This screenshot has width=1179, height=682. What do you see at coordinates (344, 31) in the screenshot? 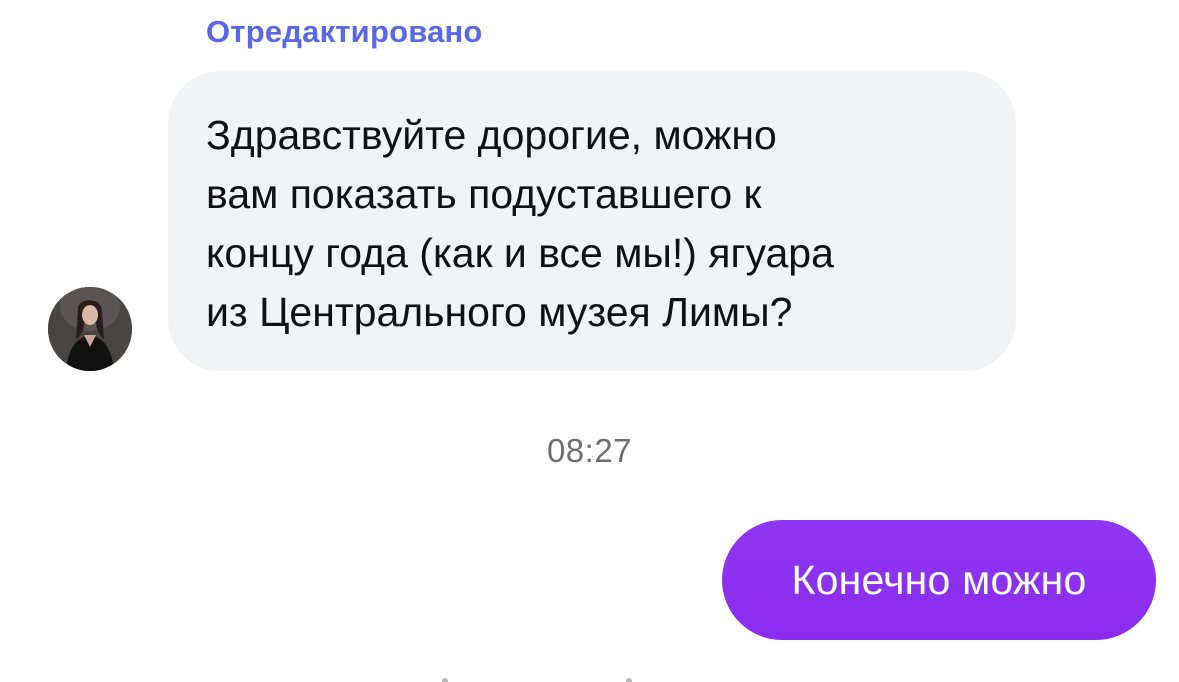
I see `edited-label: Отредактировано` at bounding box center [344, 31].